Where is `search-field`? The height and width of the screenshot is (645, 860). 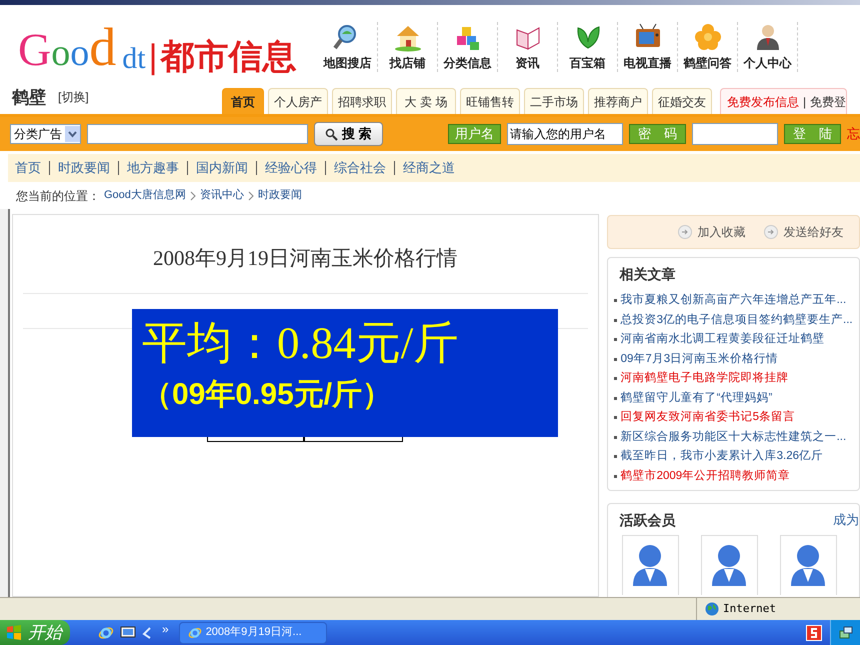
search-field is located at coordinates (197, 134).